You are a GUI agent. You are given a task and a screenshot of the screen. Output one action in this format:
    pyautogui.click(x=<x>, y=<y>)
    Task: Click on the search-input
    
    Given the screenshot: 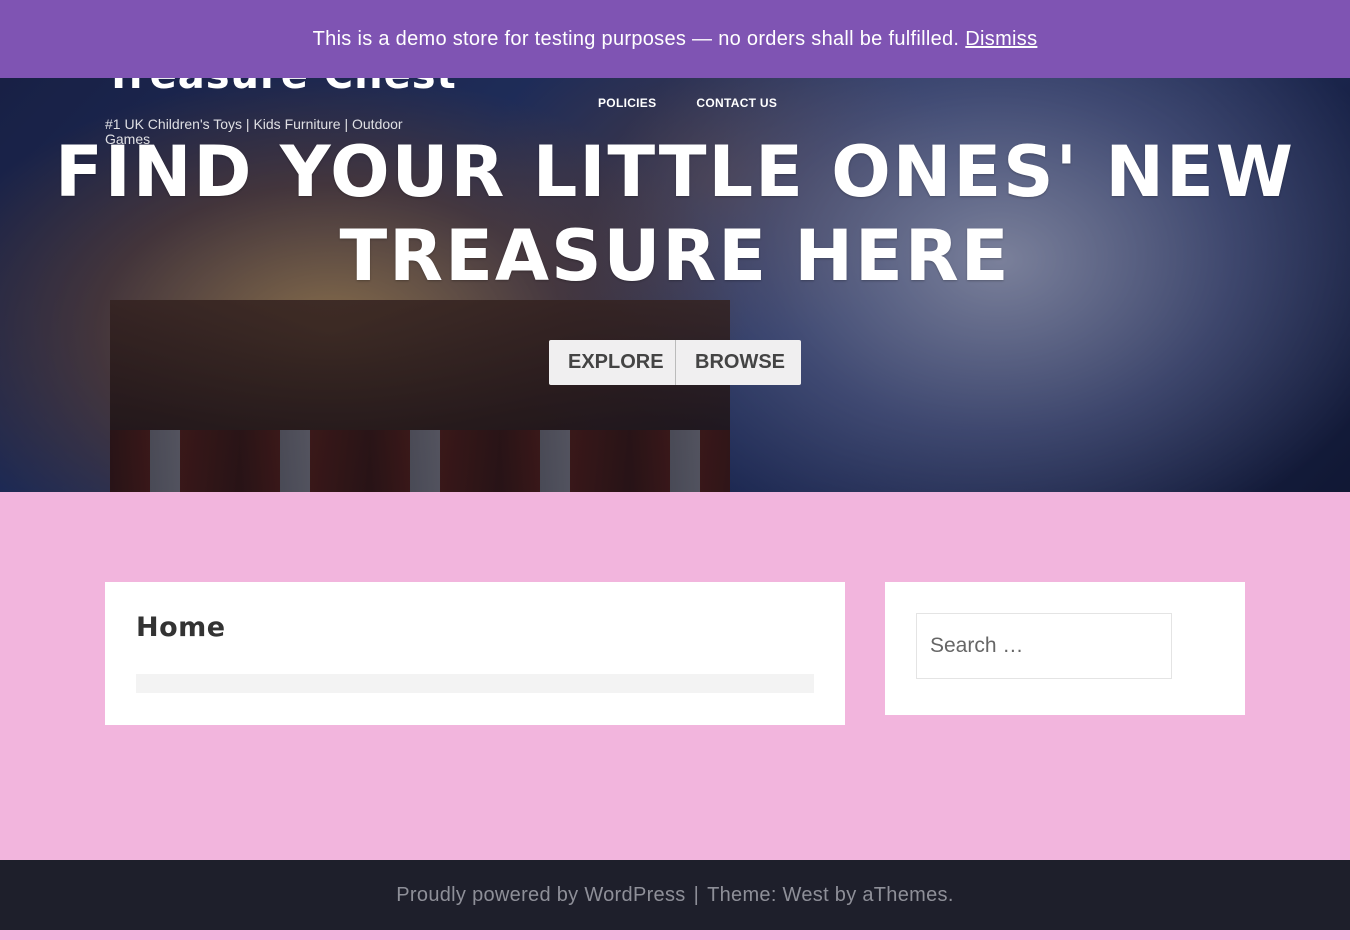 What is the action you would take?
    pyautogui.click(x=1044, y=646)
    